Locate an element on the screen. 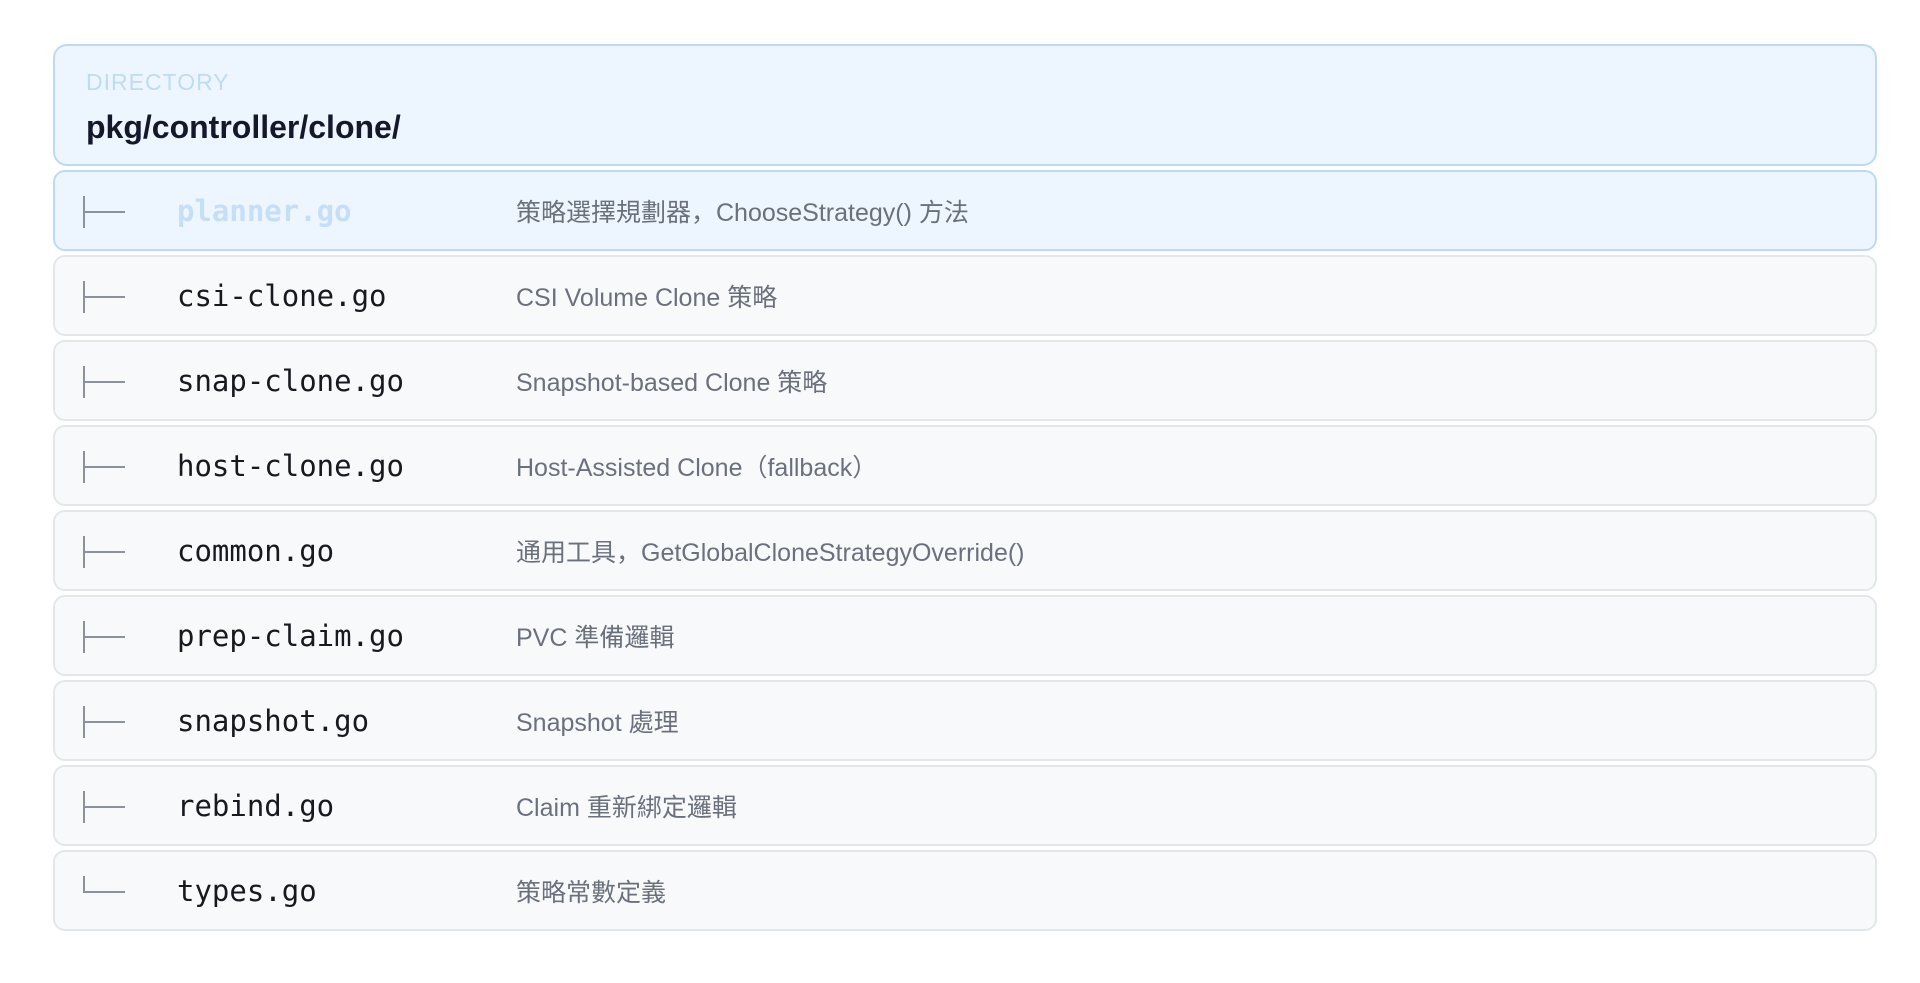  tree-branch-end-icon is located at coordinates (104, 892).